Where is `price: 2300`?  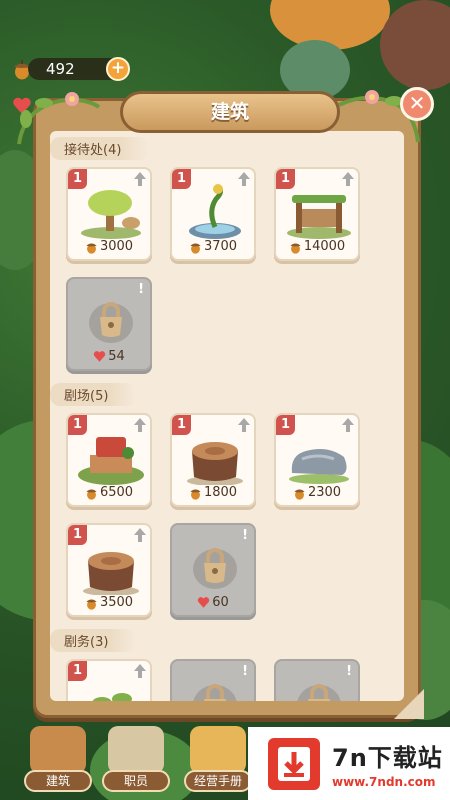 price: 2300 is located at coordinates (317, 492).